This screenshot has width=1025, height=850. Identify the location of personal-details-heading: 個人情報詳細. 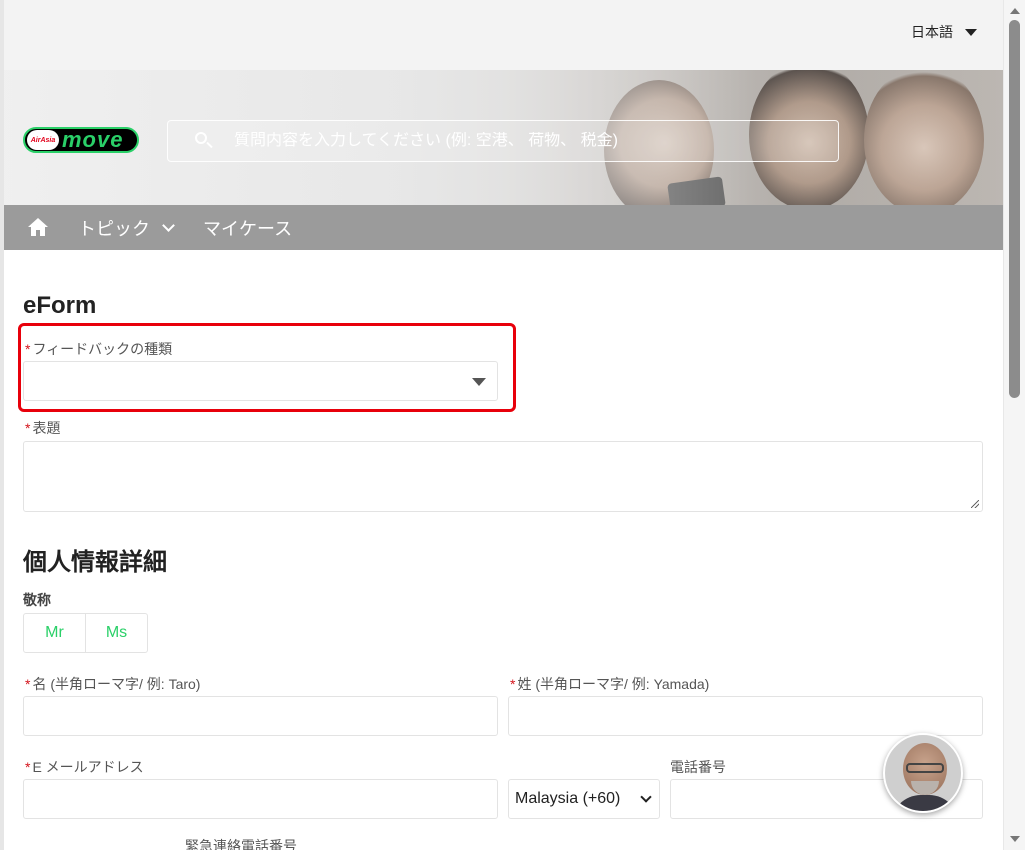
(95, 562).